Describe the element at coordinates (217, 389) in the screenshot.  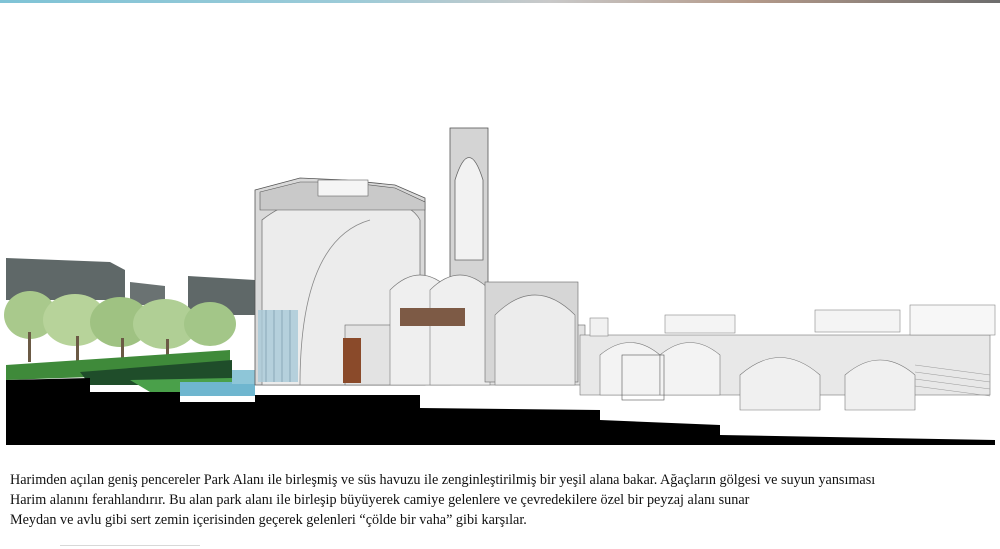
I see `reflecting-pool` at that location.